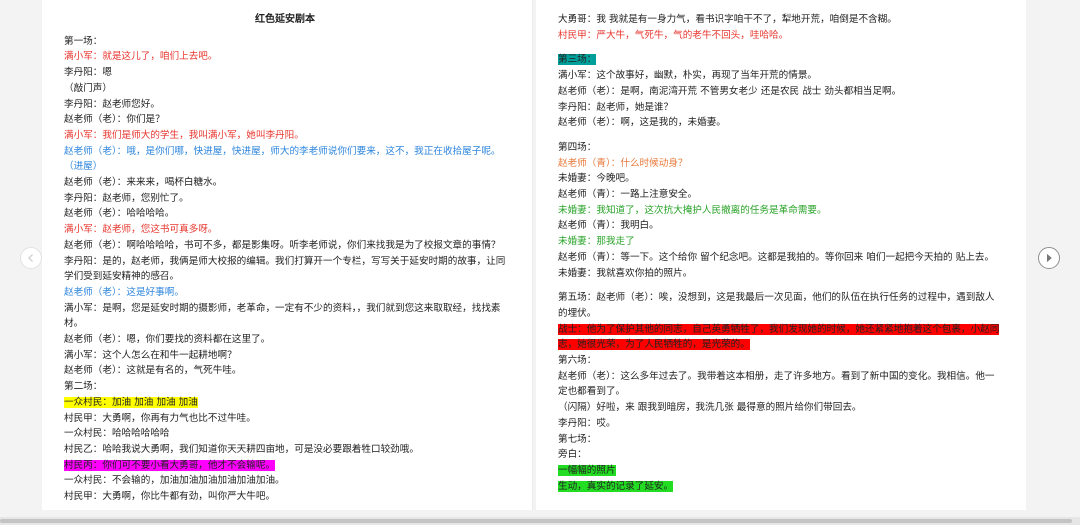  Describe the element at coordinates (779, 123) in the screenshot. I see `script-line: 赵老师（老）：啊，这是我的，未婚妻。` at that location.